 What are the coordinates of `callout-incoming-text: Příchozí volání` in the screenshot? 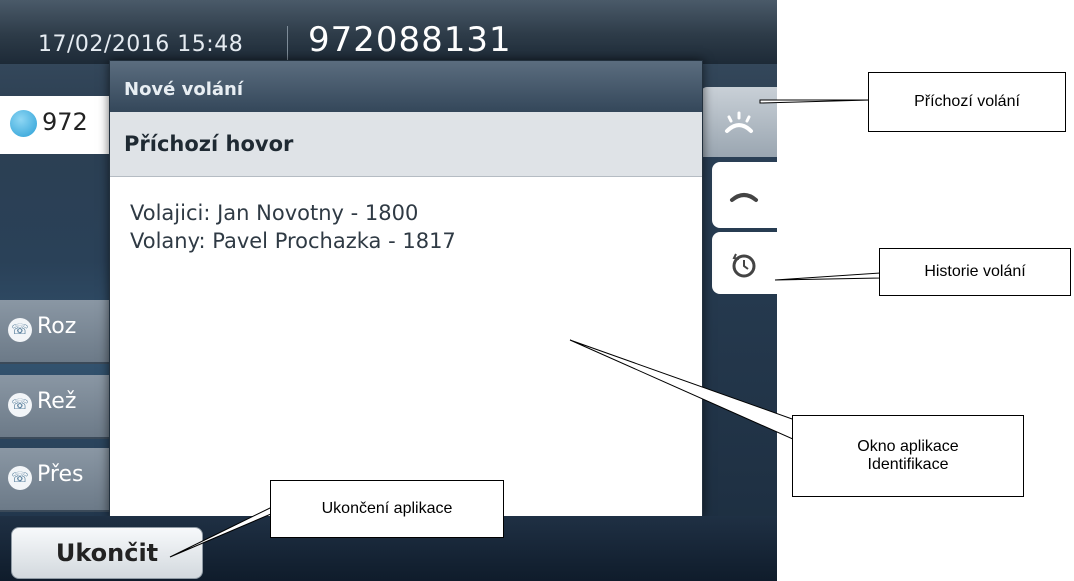 It's located at (967, 101).